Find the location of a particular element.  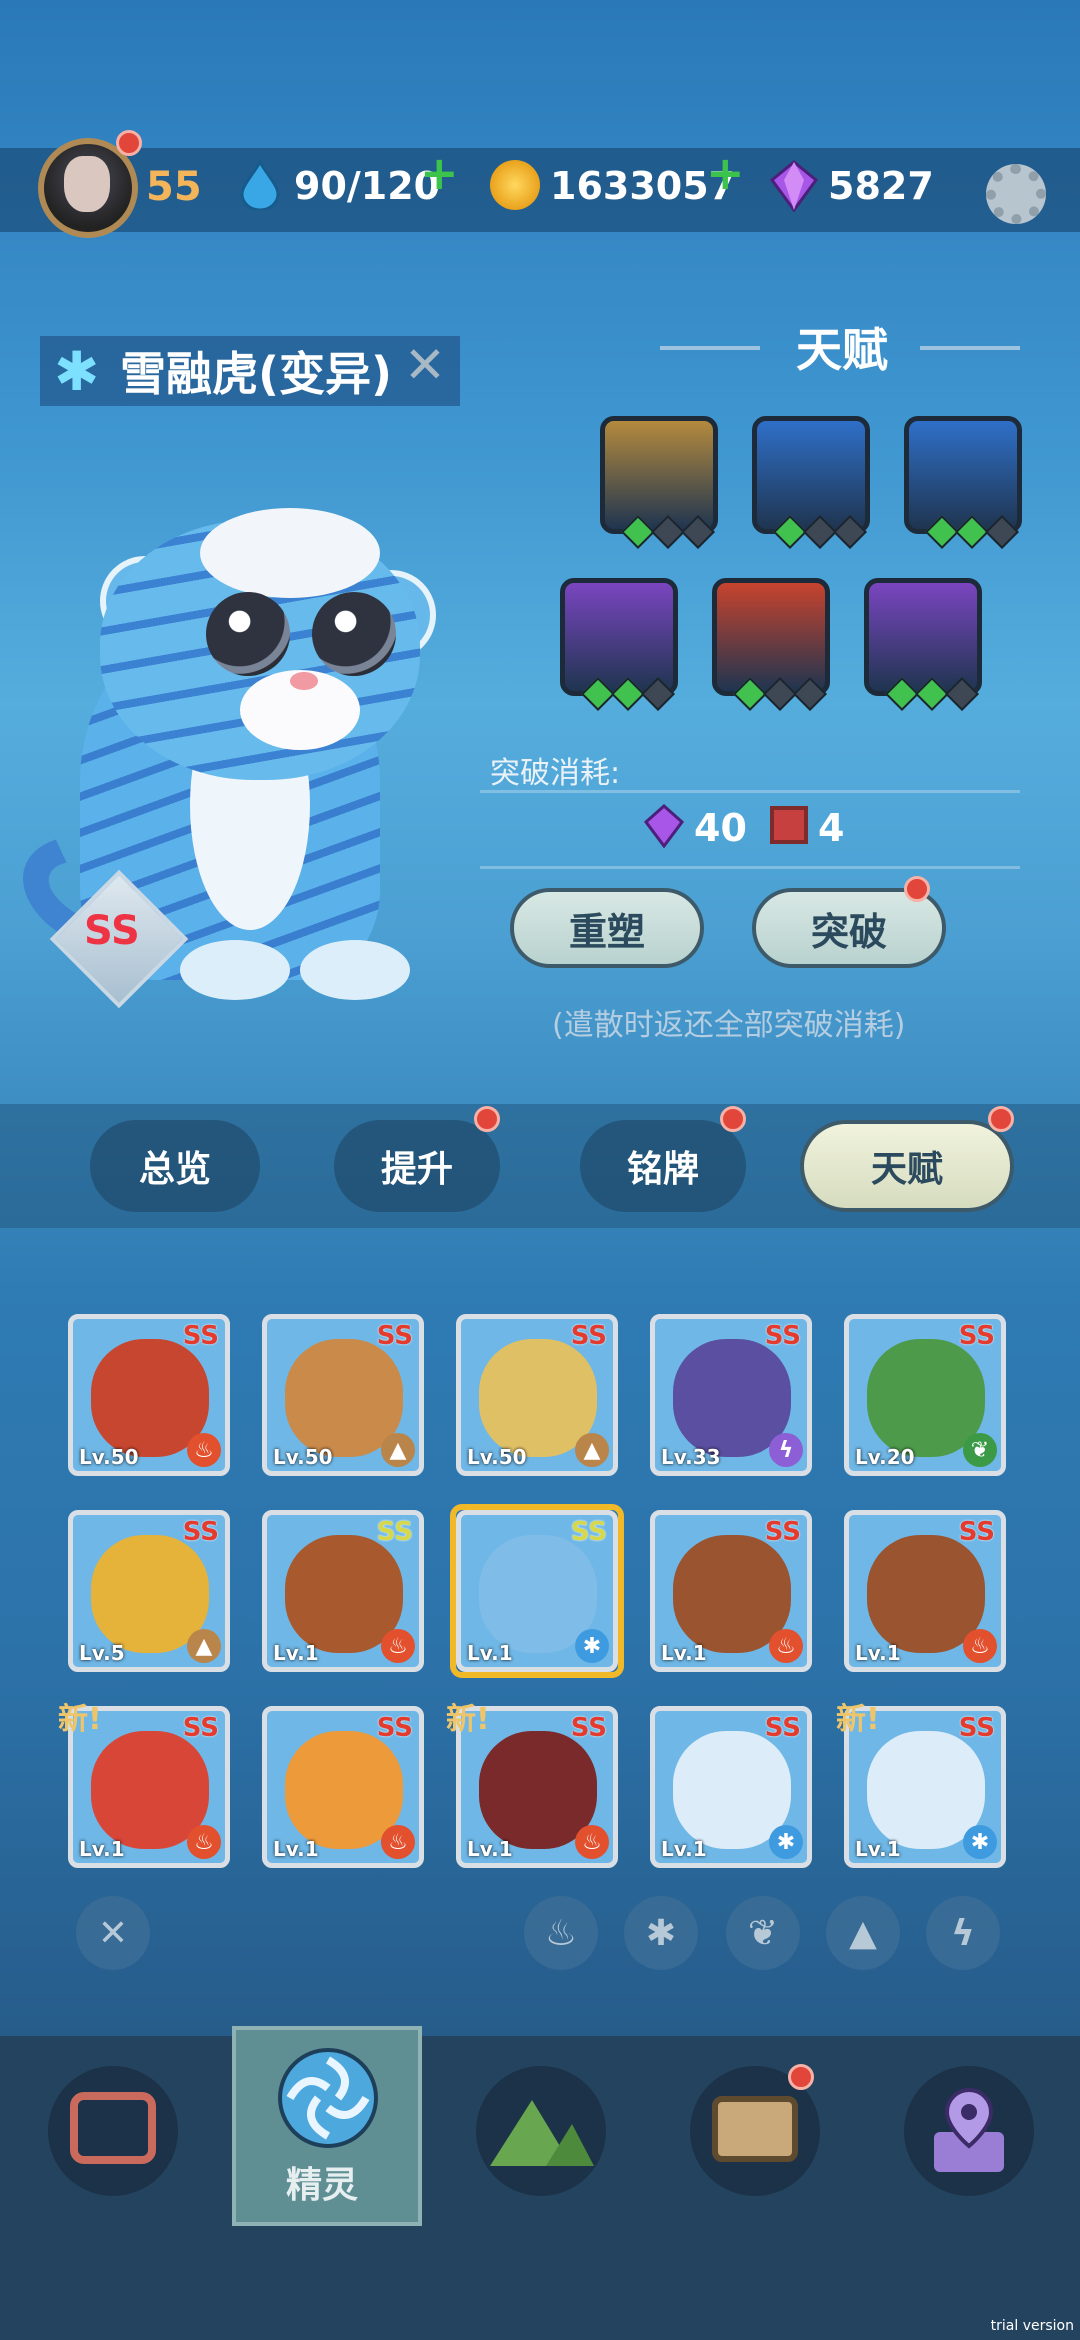

avatar-face is located at coordinates (87, 184).